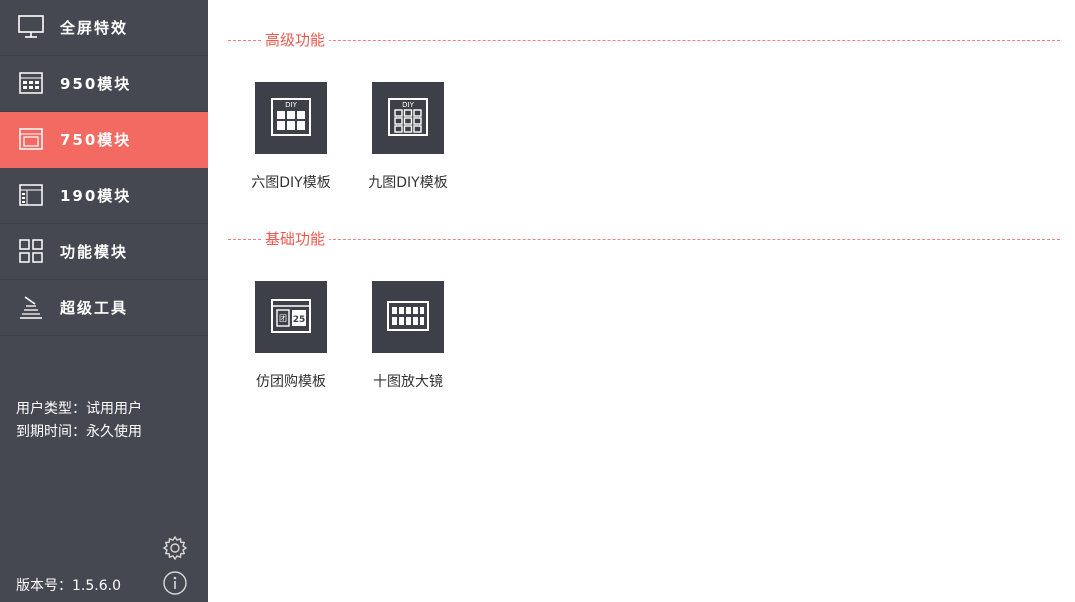  I want to click on sidebar-item-label: 950模块, so click(96, 84).